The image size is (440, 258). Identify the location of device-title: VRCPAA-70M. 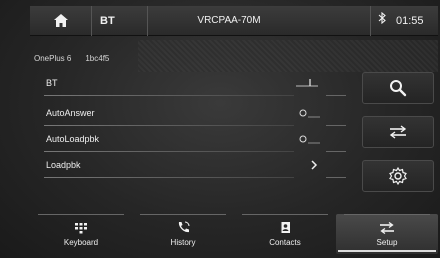
(229, 20).